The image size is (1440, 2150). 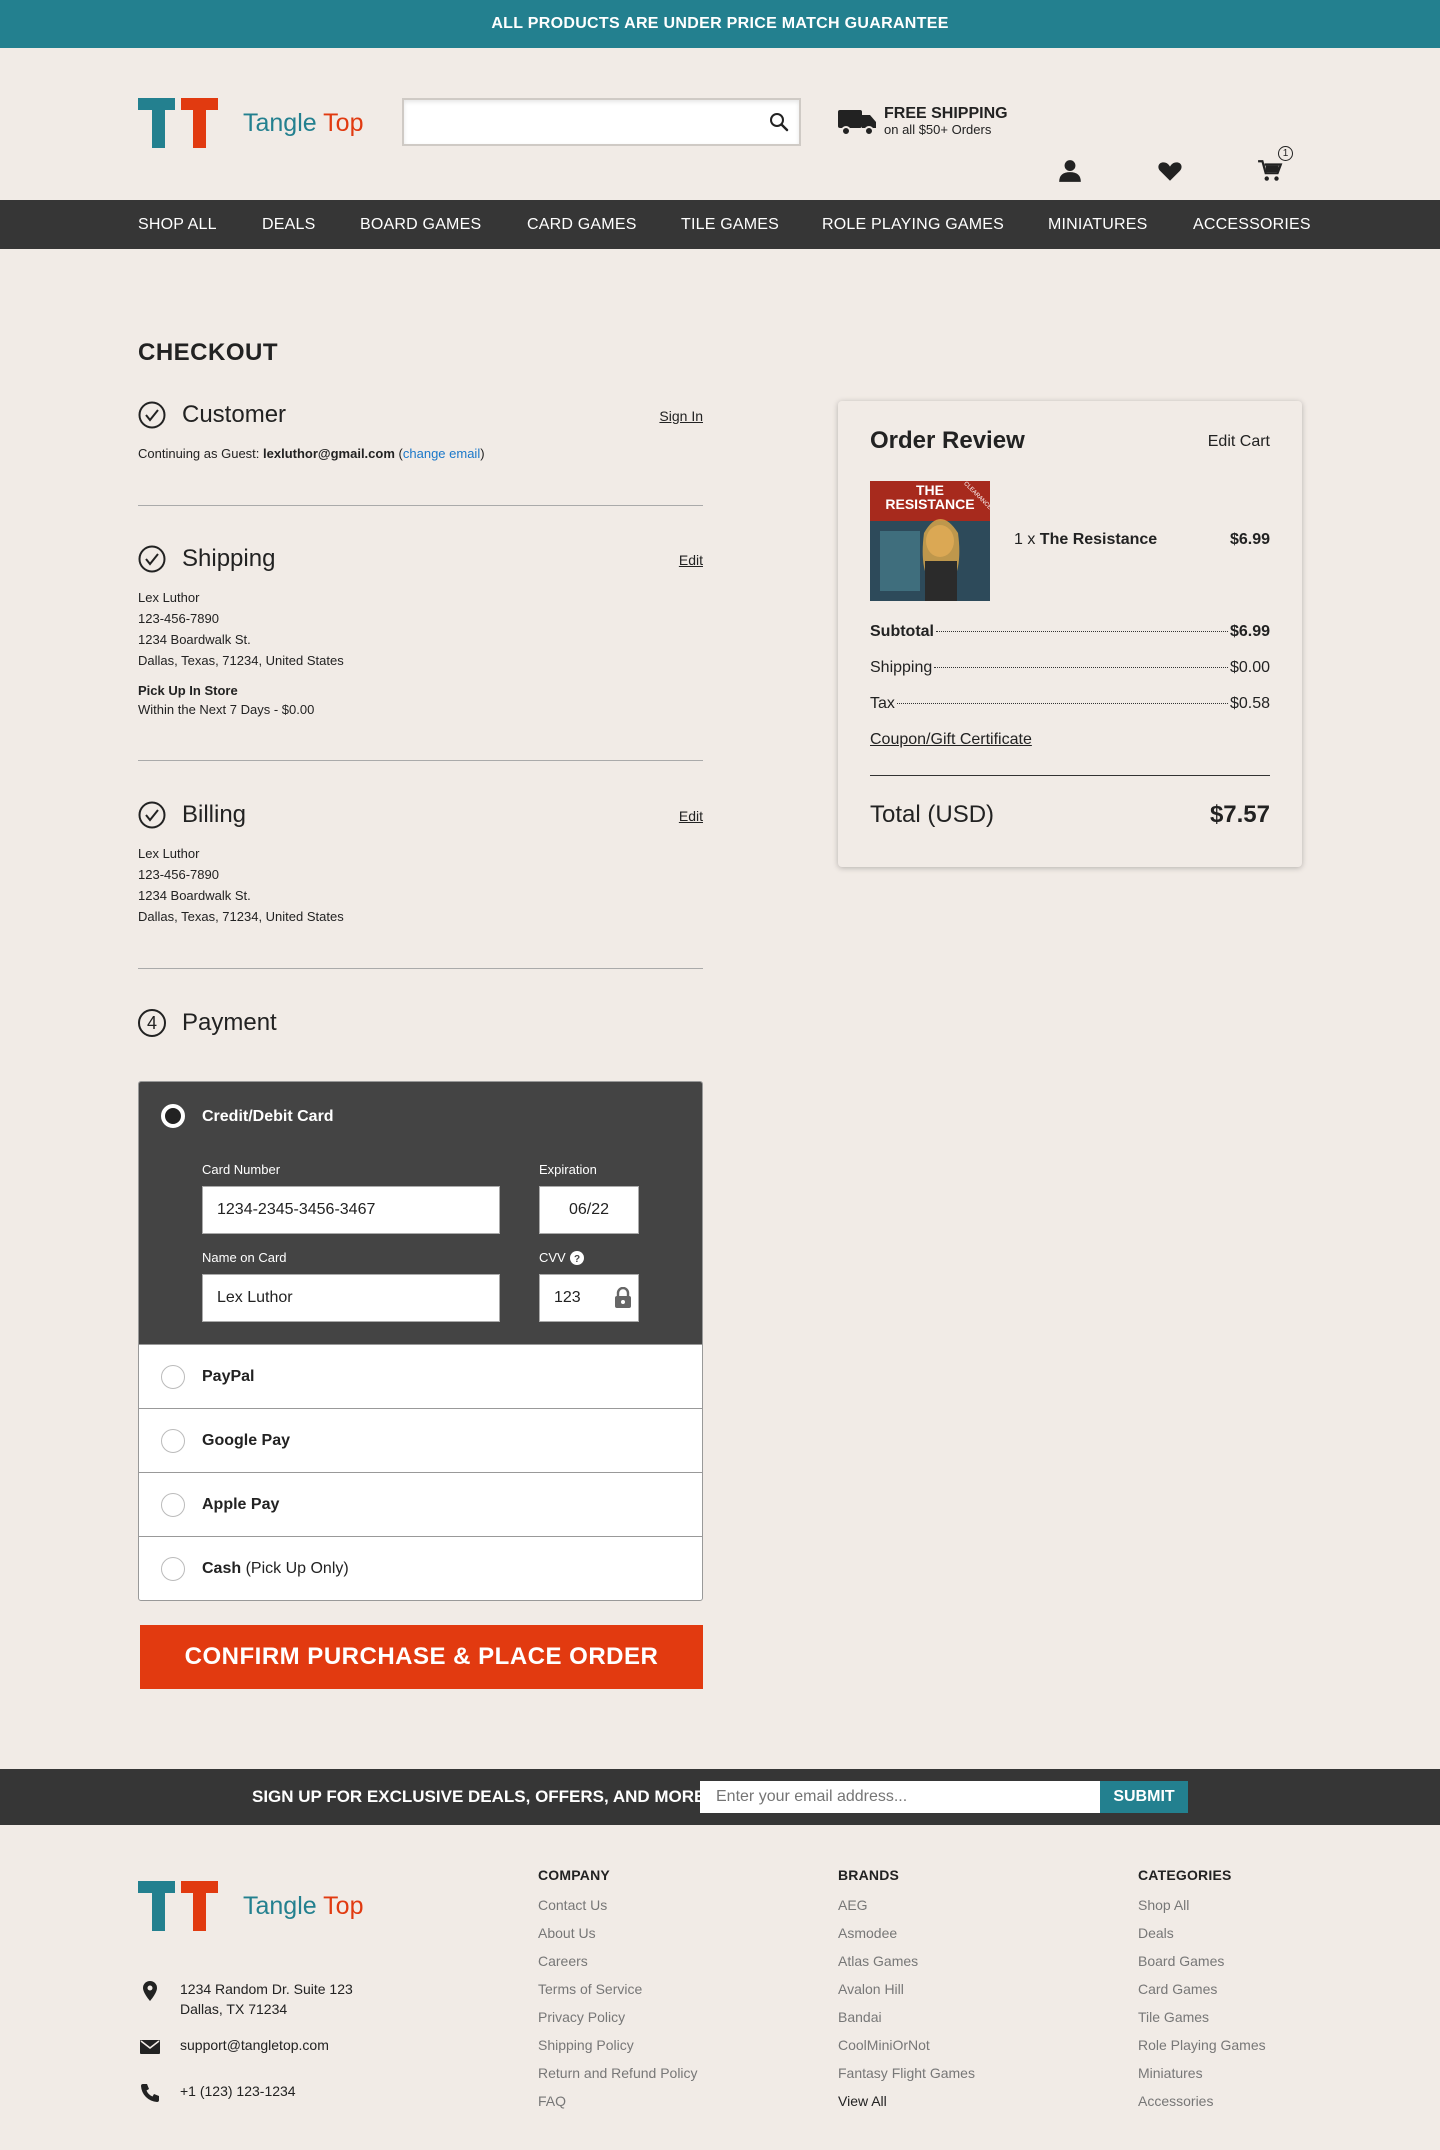 What do you see at coordinates (441, 453) in the screenshot?
I see `change-email-link: change email` at bounding box center [441, 453].